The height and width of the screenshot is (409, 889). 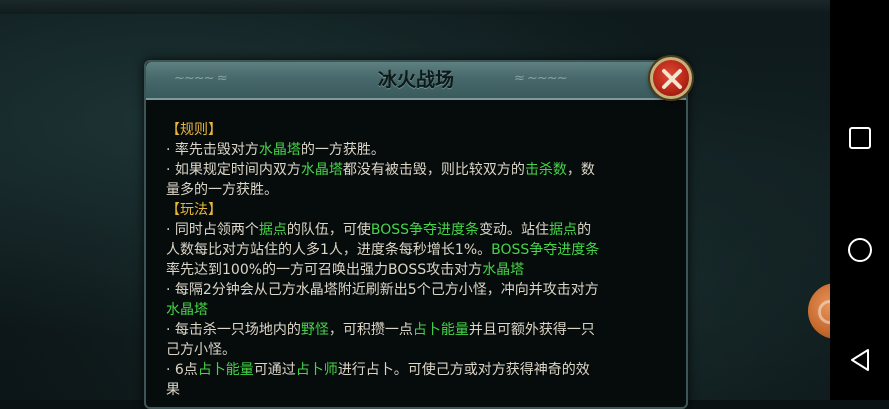 I want to click on rules-text-segment: ，可积攒一点, so click(x=370, y=330).